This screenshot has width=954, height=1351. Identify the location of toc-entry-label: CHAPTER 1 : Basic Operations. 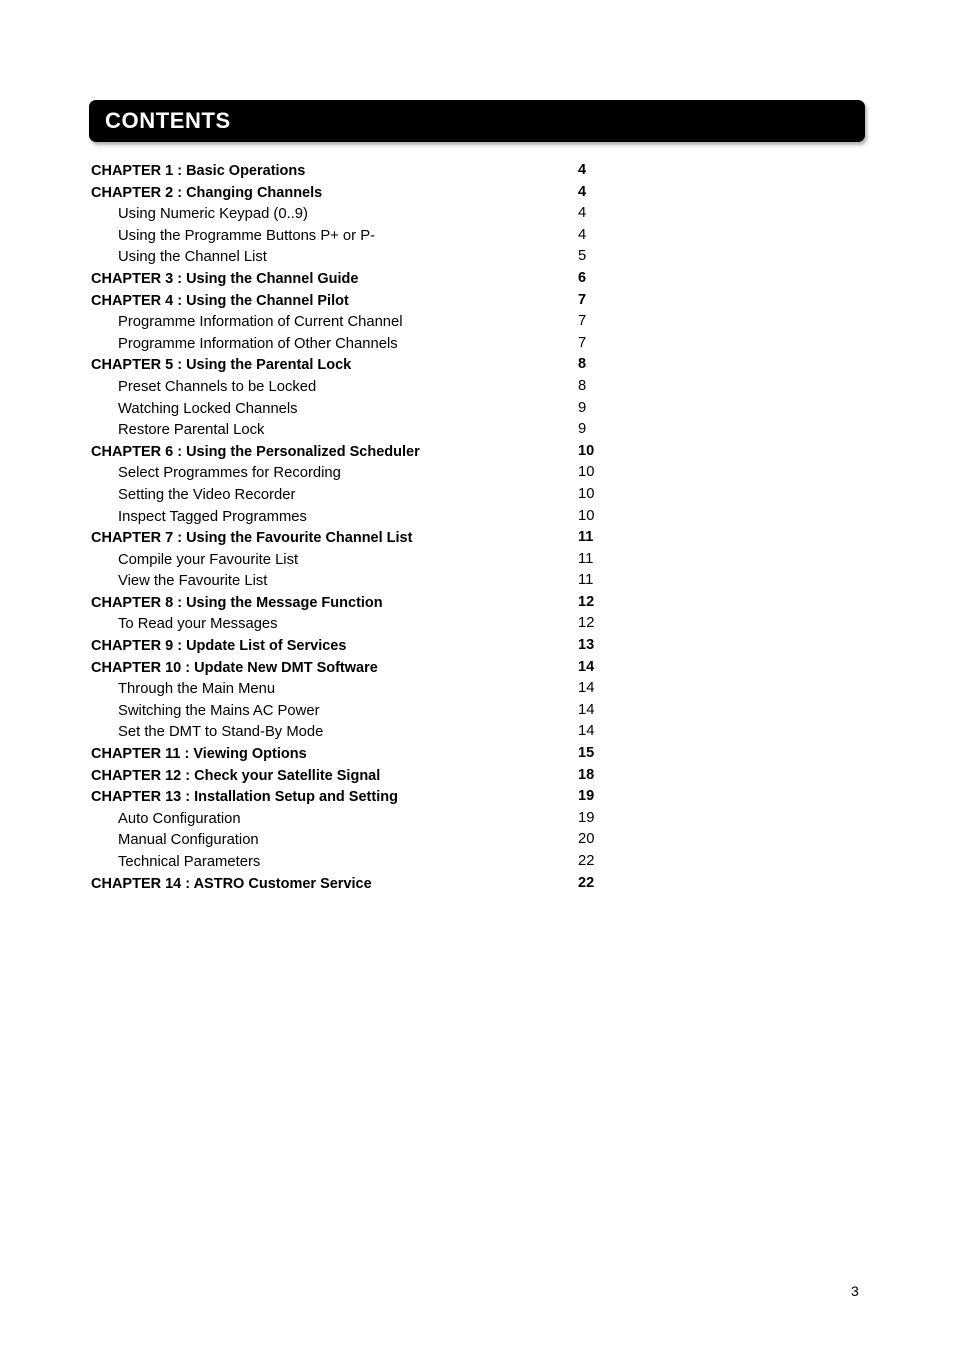
(198, 171).